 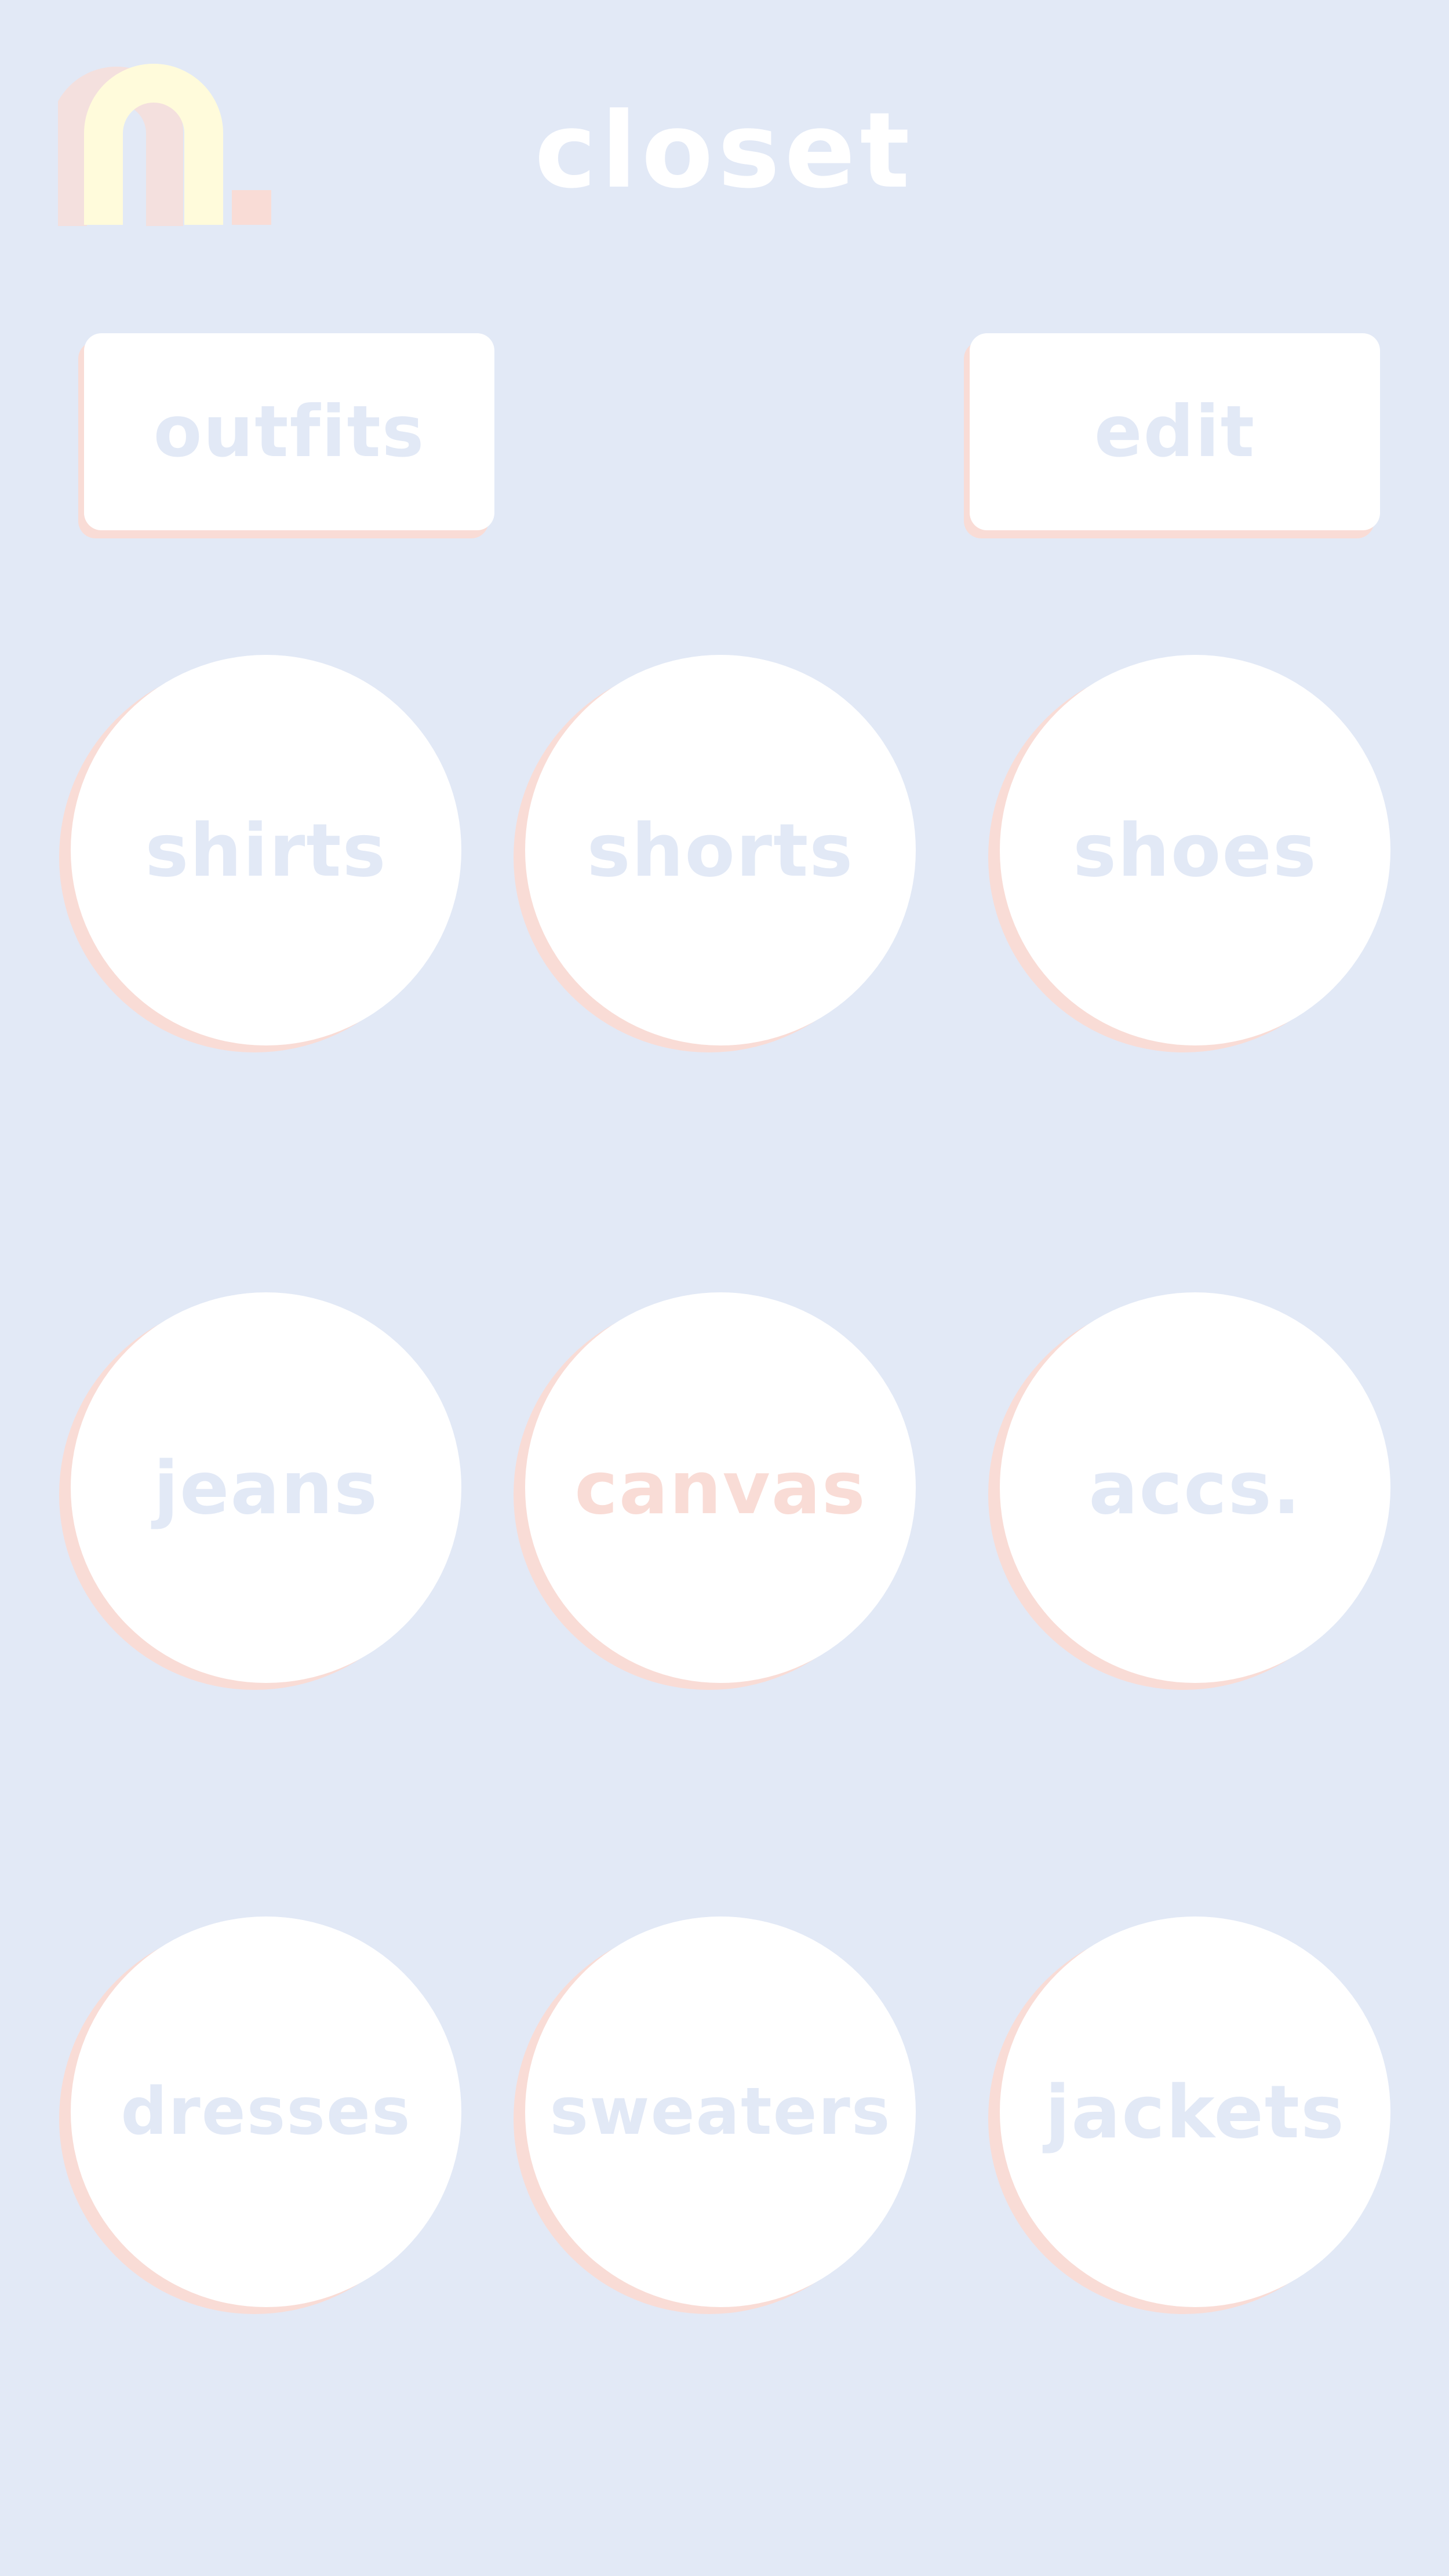 I want to click on category-dresses-button: dresses, so click(x=266, y=2111).